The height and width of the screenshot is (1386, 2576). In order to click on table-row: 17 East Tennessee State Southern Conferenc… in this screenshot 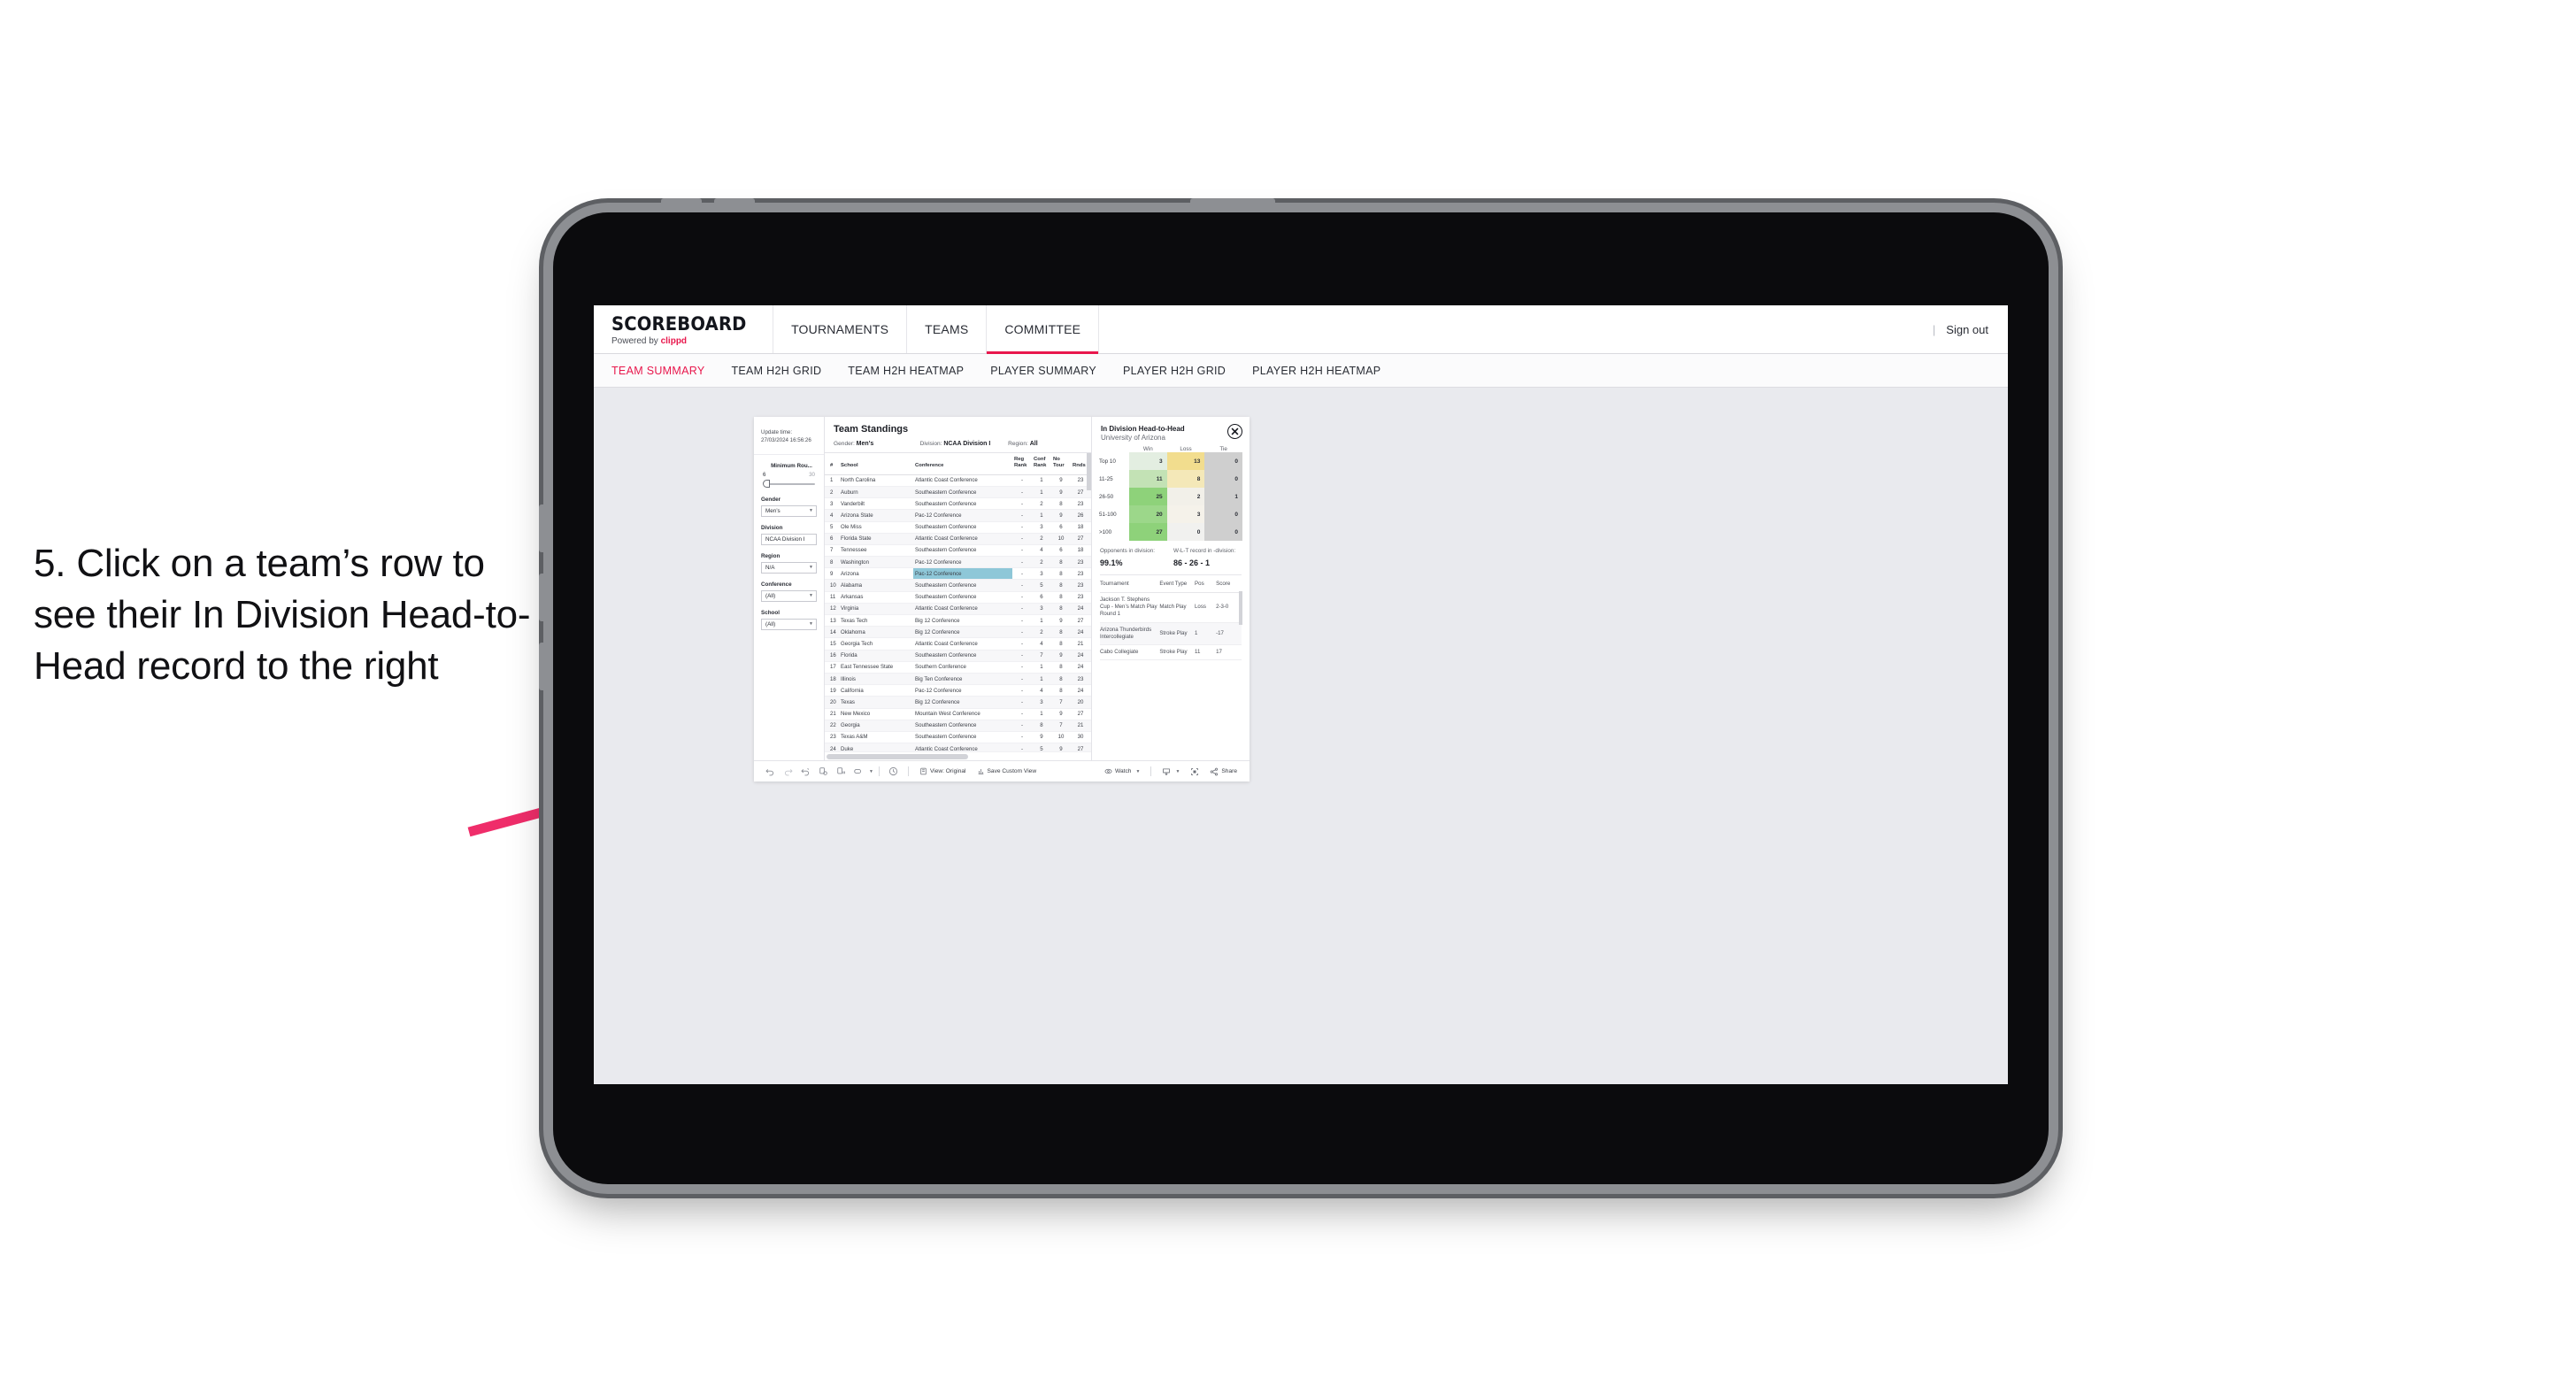, I will do `click(958, 668)`.